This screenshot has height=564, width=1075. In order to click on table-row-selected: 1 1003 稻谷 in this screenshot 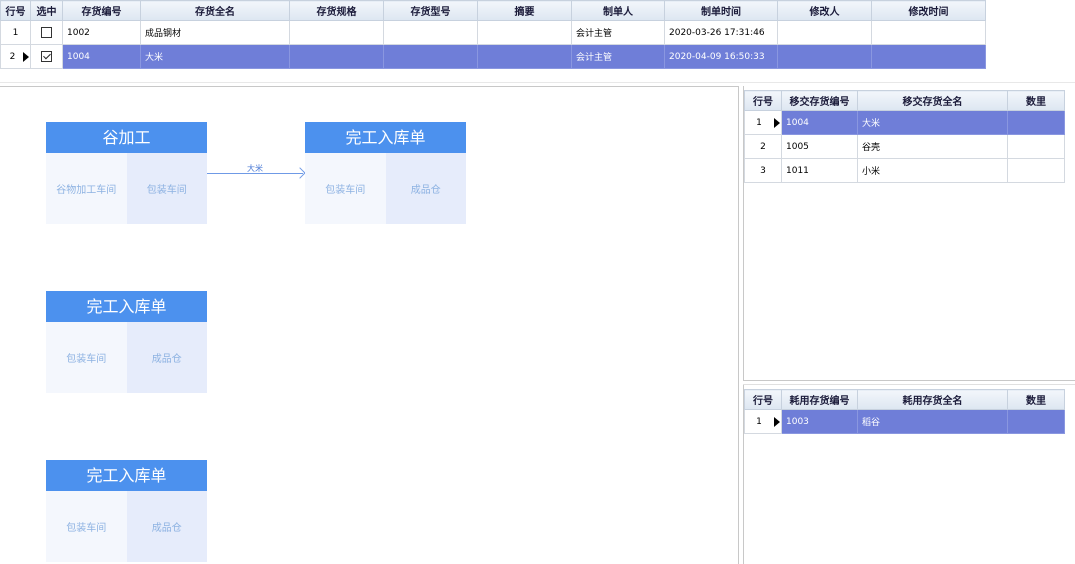, I will do `click(904, 421)`.